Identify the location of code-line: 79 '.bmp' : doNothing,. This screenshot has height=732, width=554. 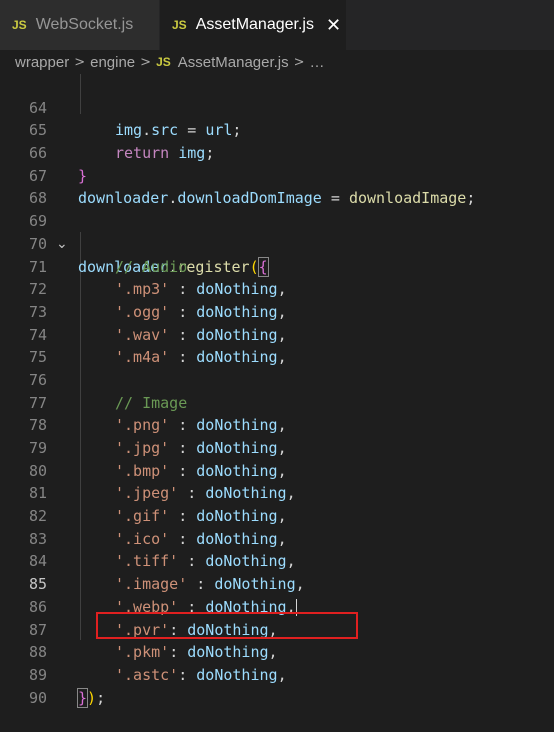
(277, 447).